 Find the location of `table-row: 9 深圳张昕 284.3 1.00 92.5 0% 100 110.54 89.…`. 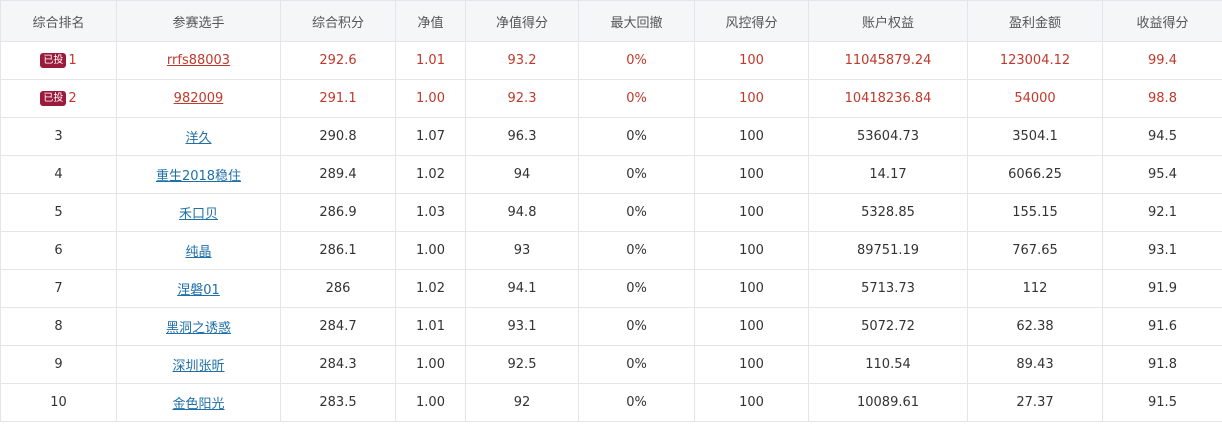

table-row: 9 深圳张昕 284.3 1.00 92.5 0% 100 110.54 89.… is located at coordinates (611, 364).